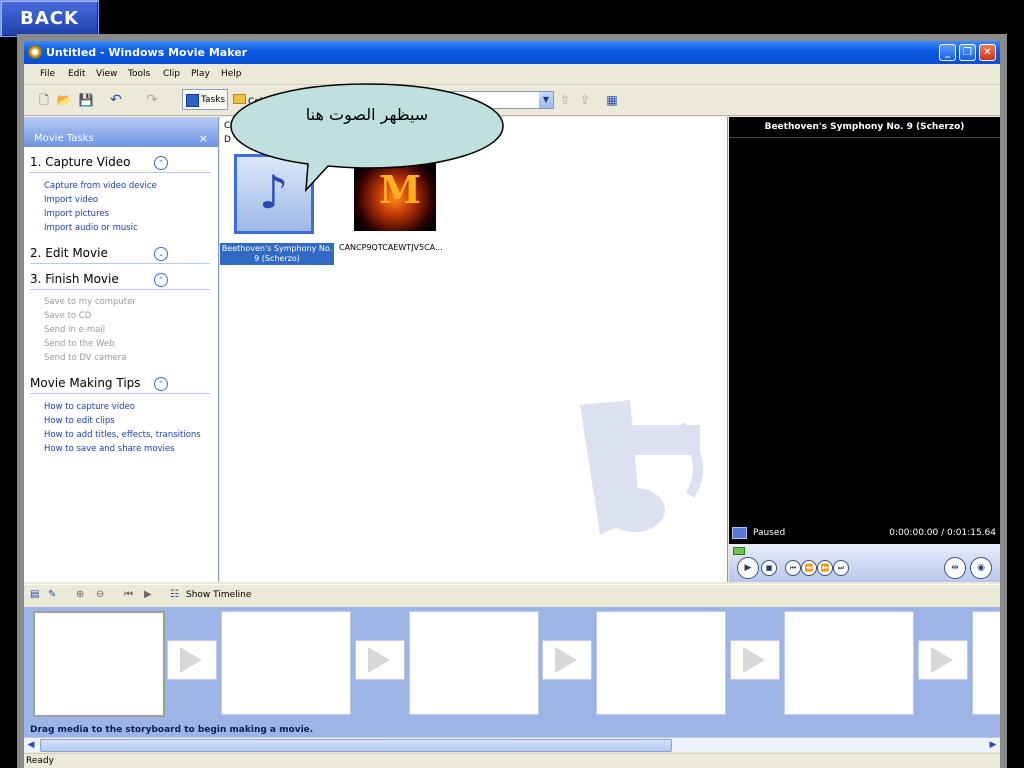 Image resolution: width=1024 pixels, height=768 pixels. I want to click on link-send-dv: Send to DV camera, so click(85, 358).